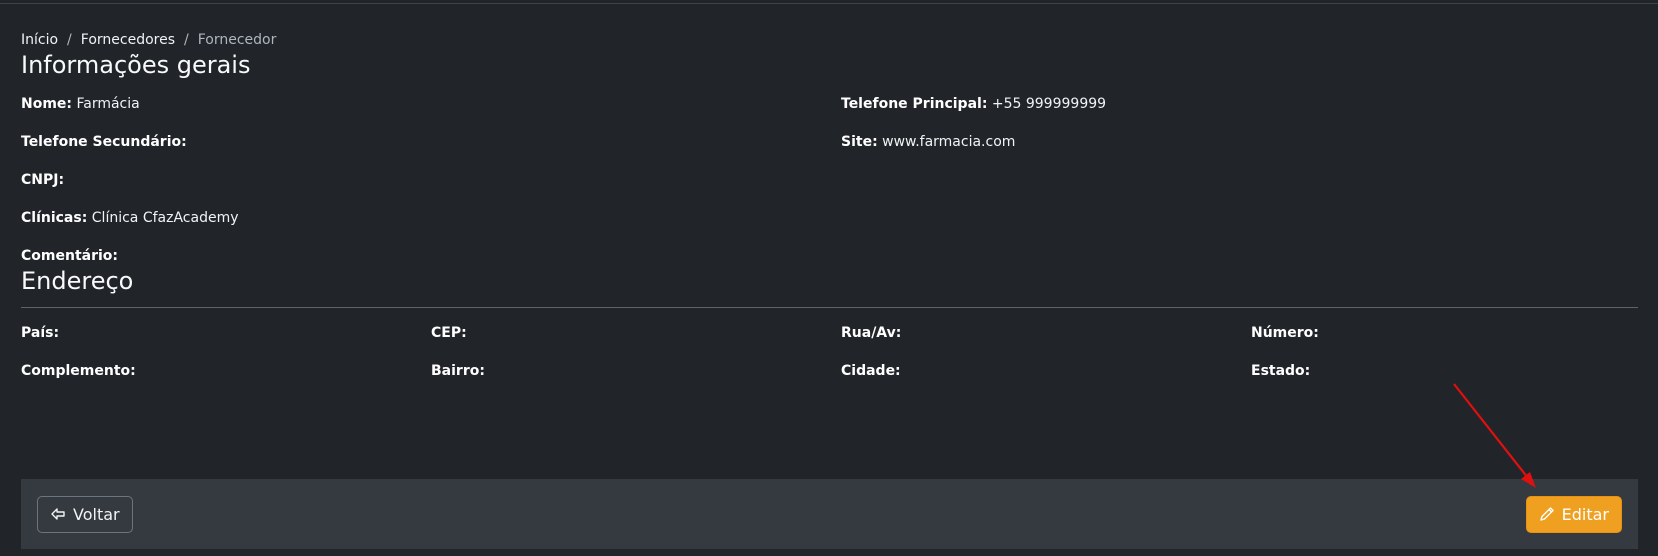  Describe the element at coordinates (1444, 371) in the screenshot. I see `field-estado: Estado:` at that location.